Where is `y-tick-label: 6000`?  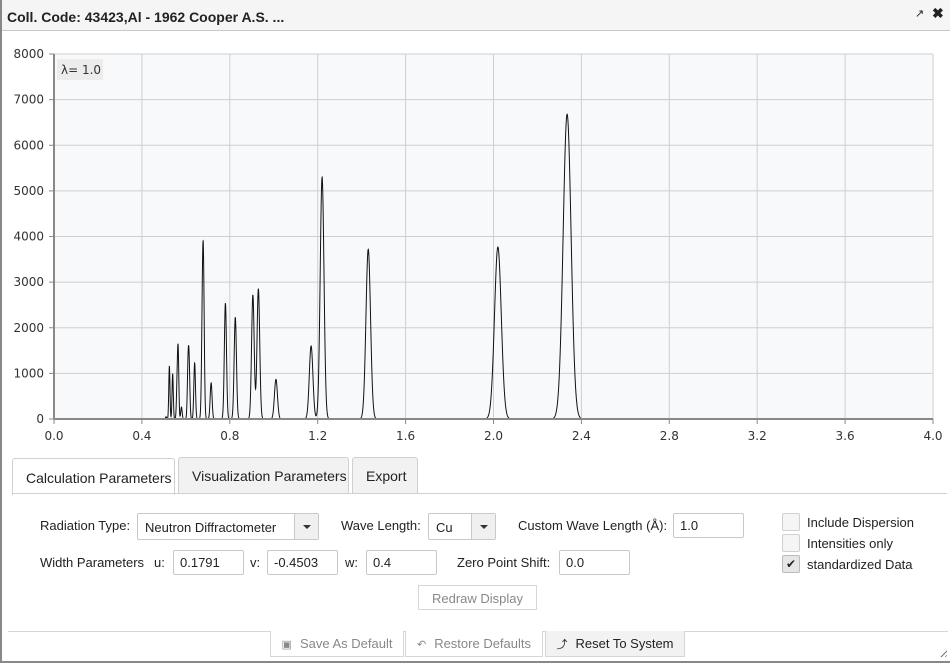 y-tick-label: 6000 is located at coordinates (28, 145).